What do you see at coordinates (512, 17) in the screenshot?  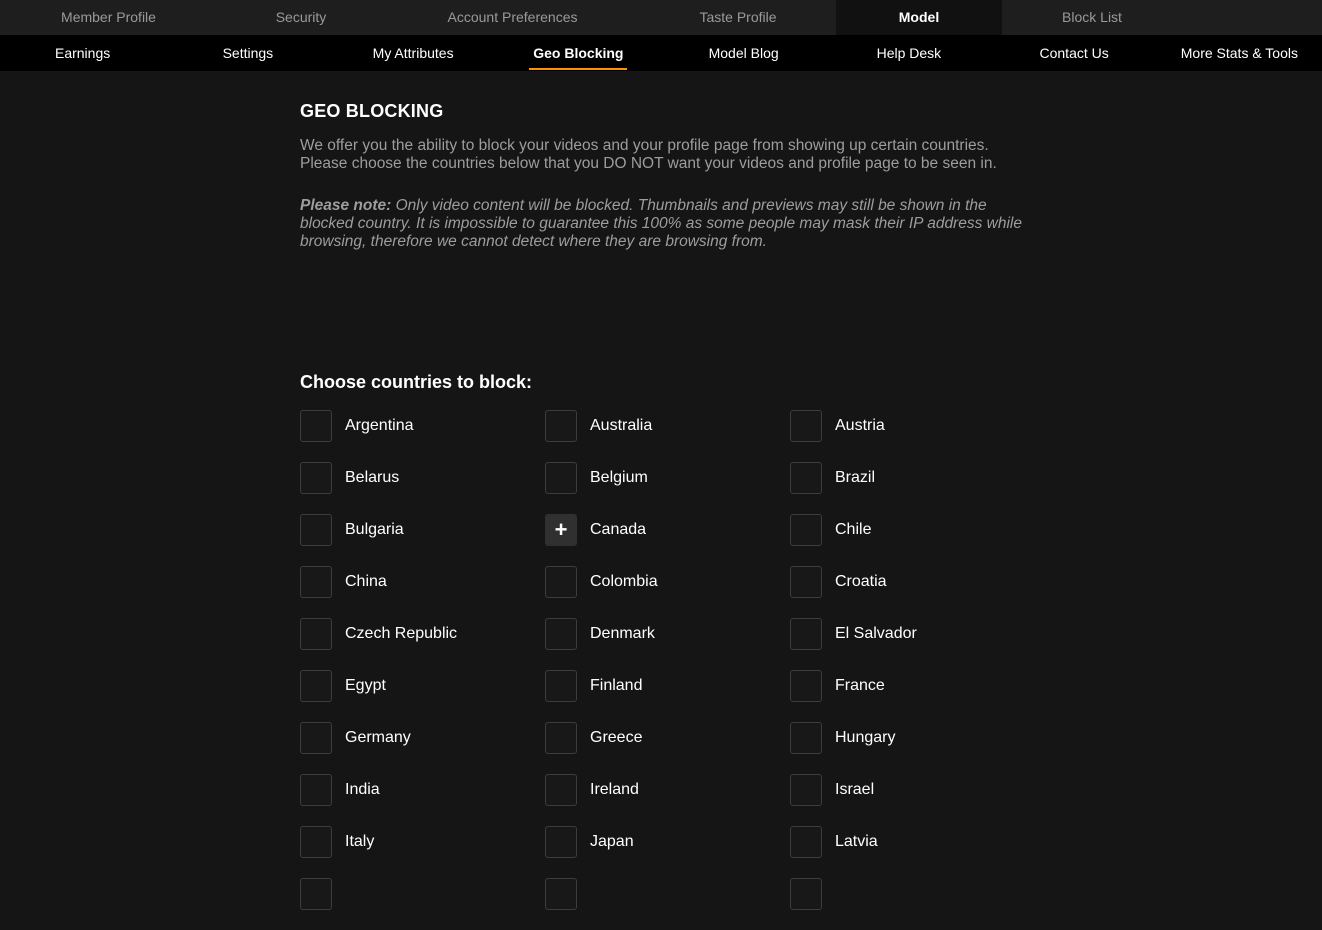 I see `top-nav-account-preferences: Account Preferences` at bounding box center [512, 17].